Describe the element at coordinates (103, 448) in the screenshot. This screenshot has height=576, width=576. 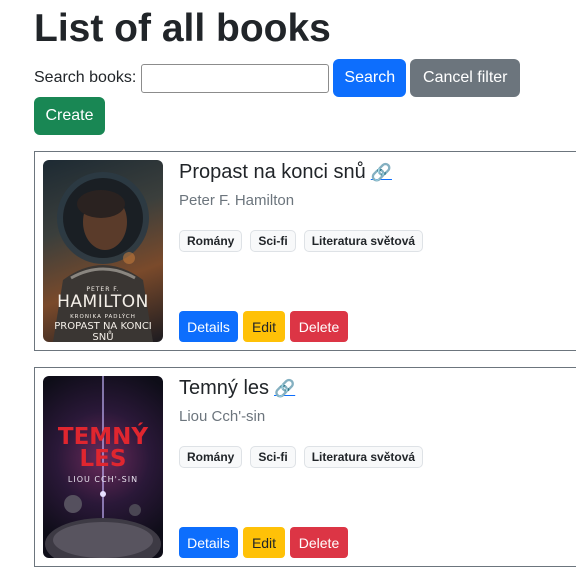
I see `cover-title: TEMNÝ LES` at that location.